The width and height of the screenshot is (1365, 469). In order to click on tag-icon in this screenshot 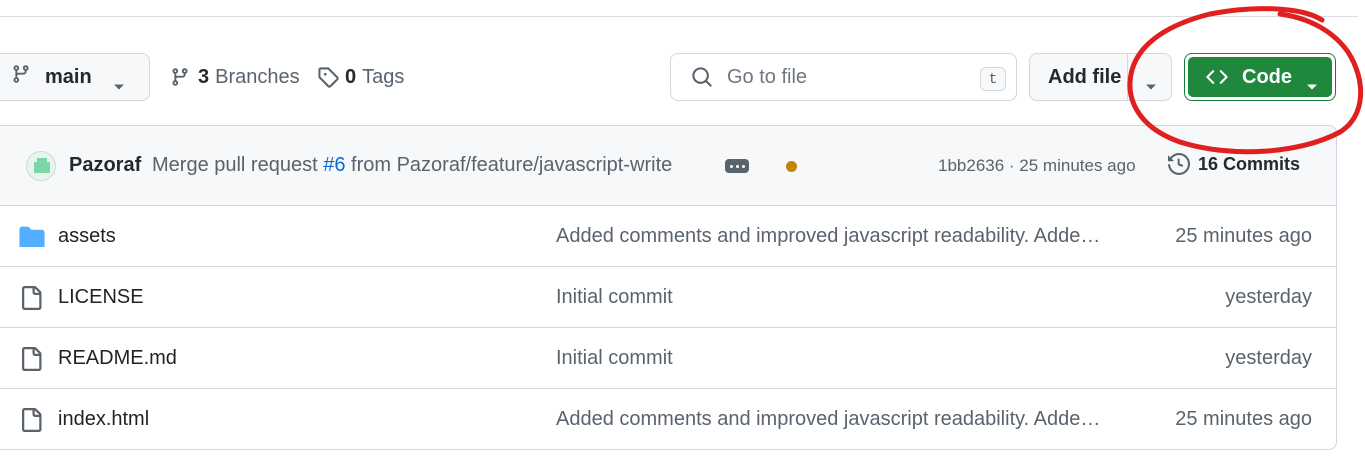, I will do `click(328, 77)`.